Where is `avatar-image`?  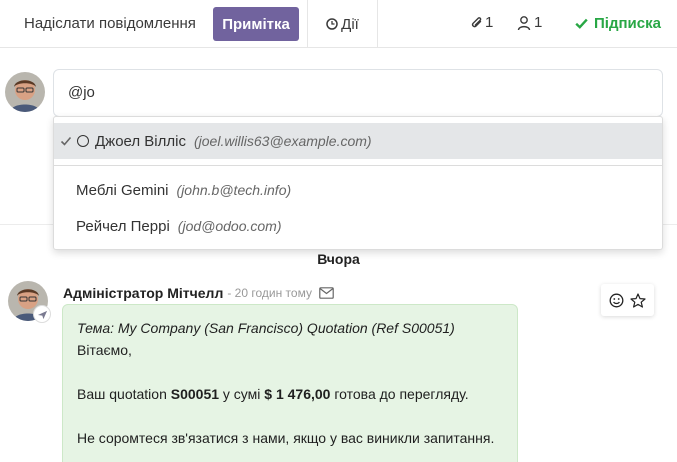 avatar-image is located at coordinates (25, 92).